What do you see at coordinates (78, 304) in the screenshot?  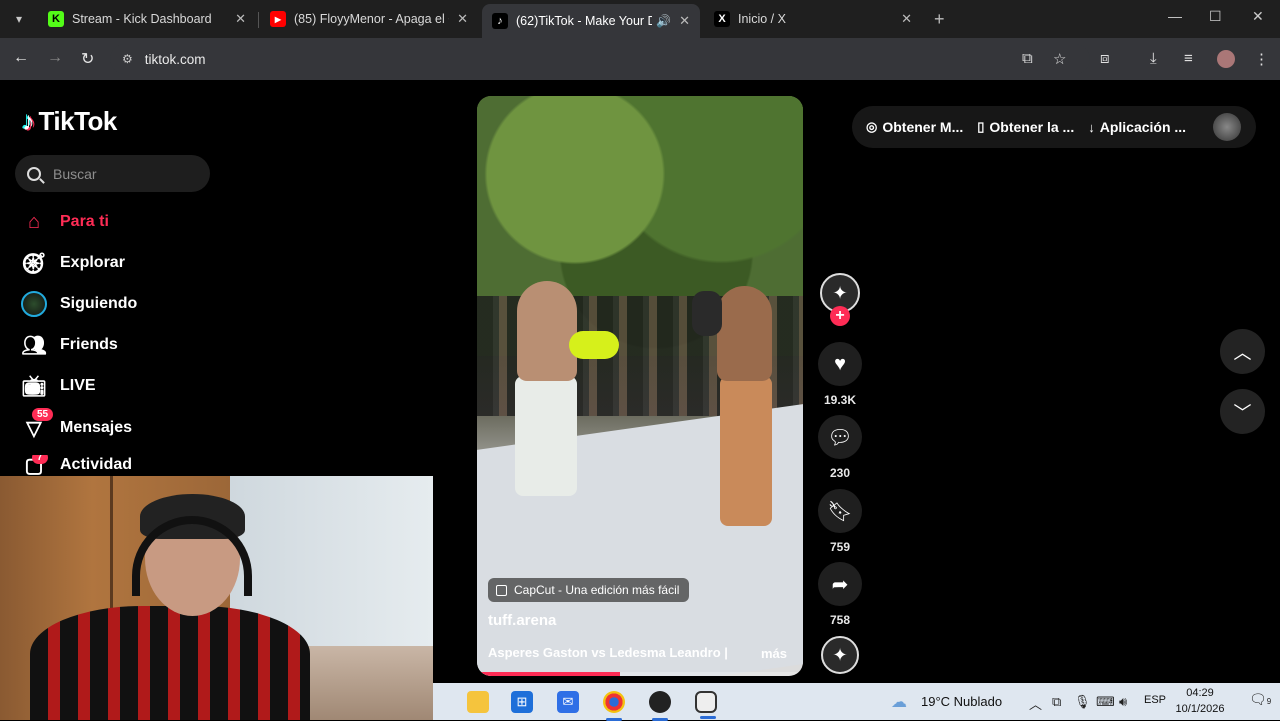 I see `nav-siguiendo: Siguiendo` at bounding box center [78, 304].